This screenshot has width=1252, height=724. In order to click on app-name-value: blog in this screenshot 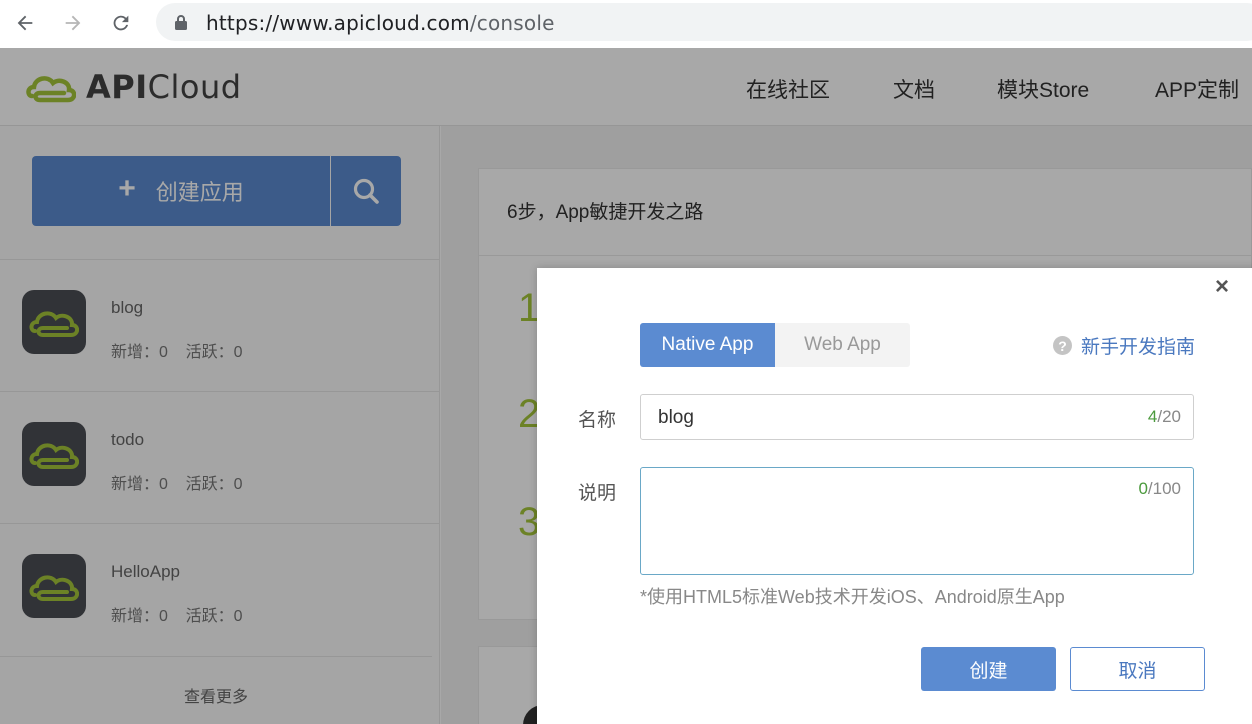, I will do `click(676, 417)`.